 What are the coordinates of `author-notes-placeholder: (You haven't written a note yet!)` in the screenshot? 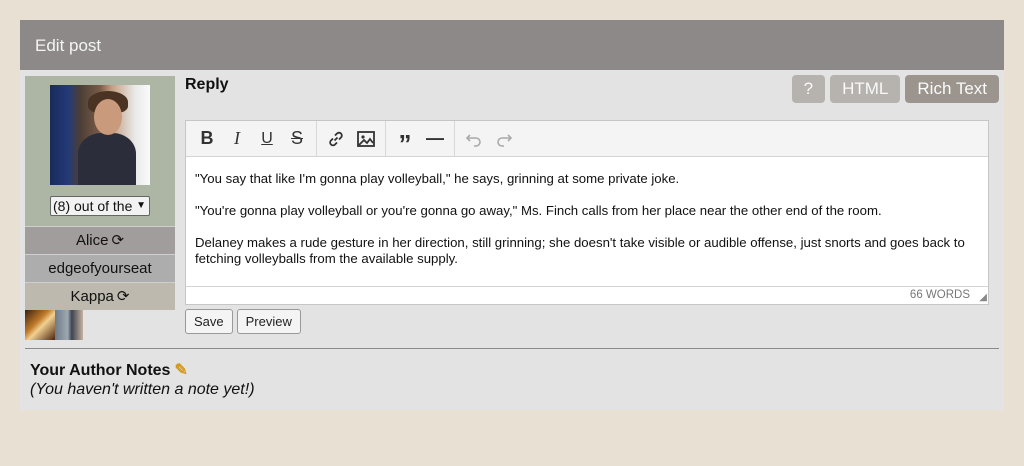 It's located at (142, 389).